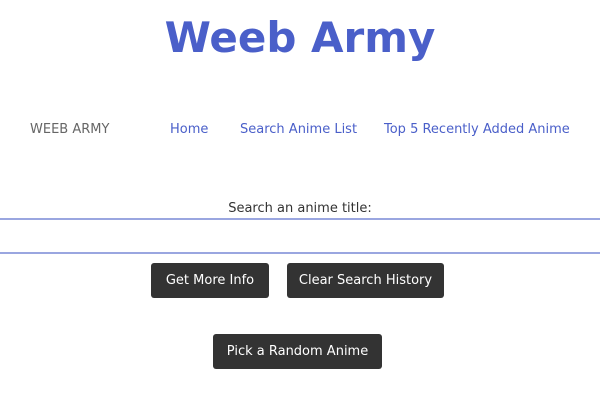 The height and width of the screenshot is (400, 600). What do you see at coordinates (189, 129) in the screenshot?
I see `nav-link-home: Home` at bounding box center [189, 129].